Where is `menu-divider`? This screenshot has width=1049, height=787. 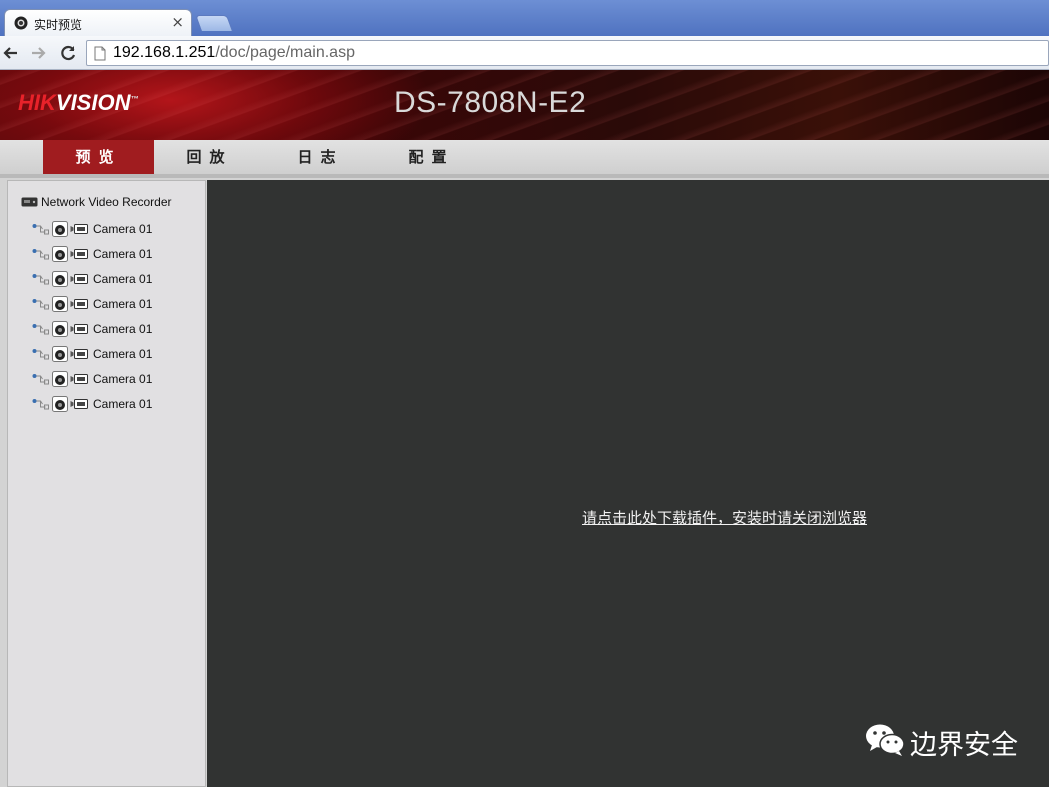 menu-divider is located at coordinates (524, 176).